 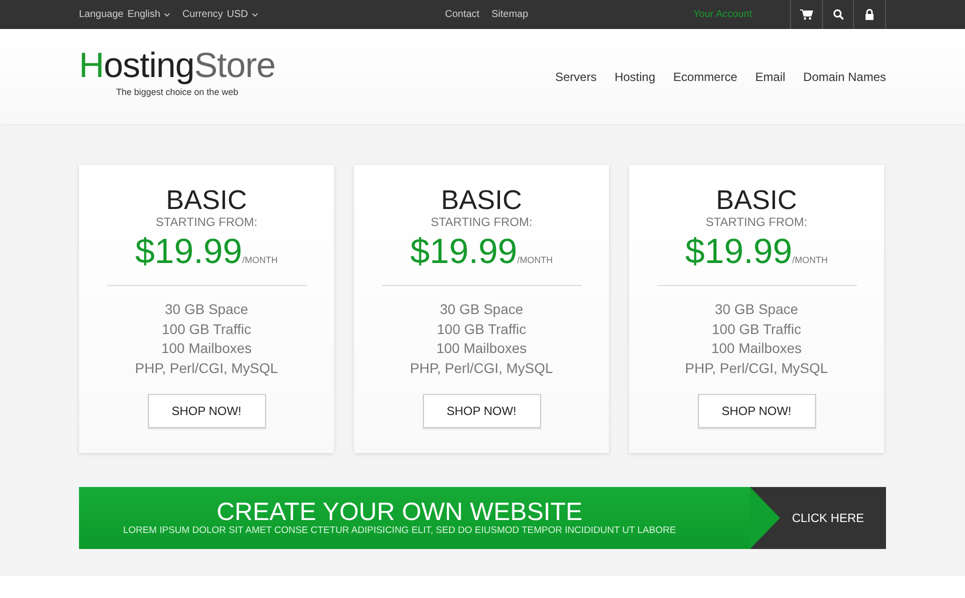 I want to click on cart-icon, so click(x=806, y=14).